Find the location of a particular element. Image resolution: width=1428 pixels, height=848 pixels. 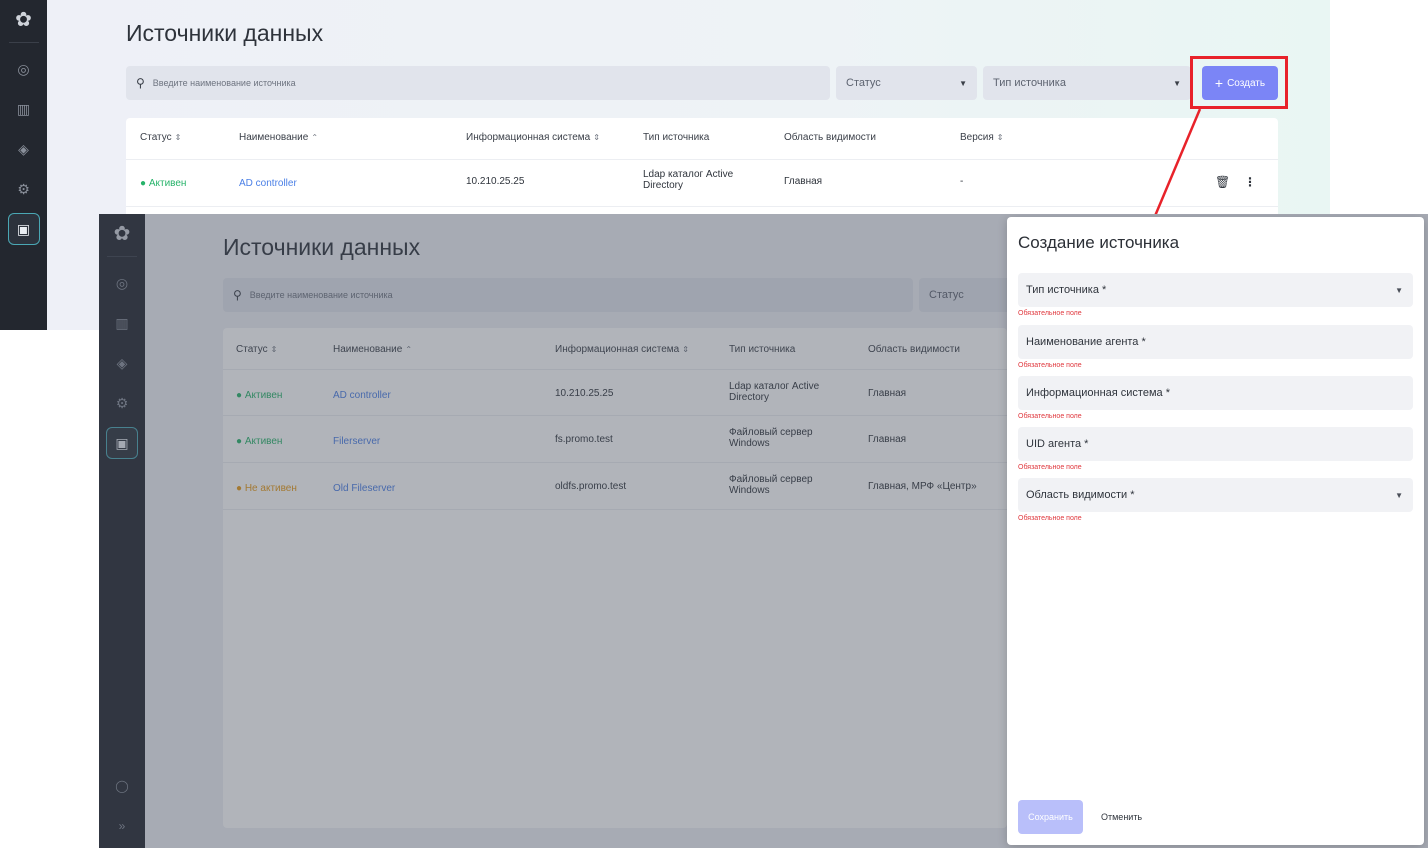

status-badge: ● Активен is located at coordinates (163, 183).